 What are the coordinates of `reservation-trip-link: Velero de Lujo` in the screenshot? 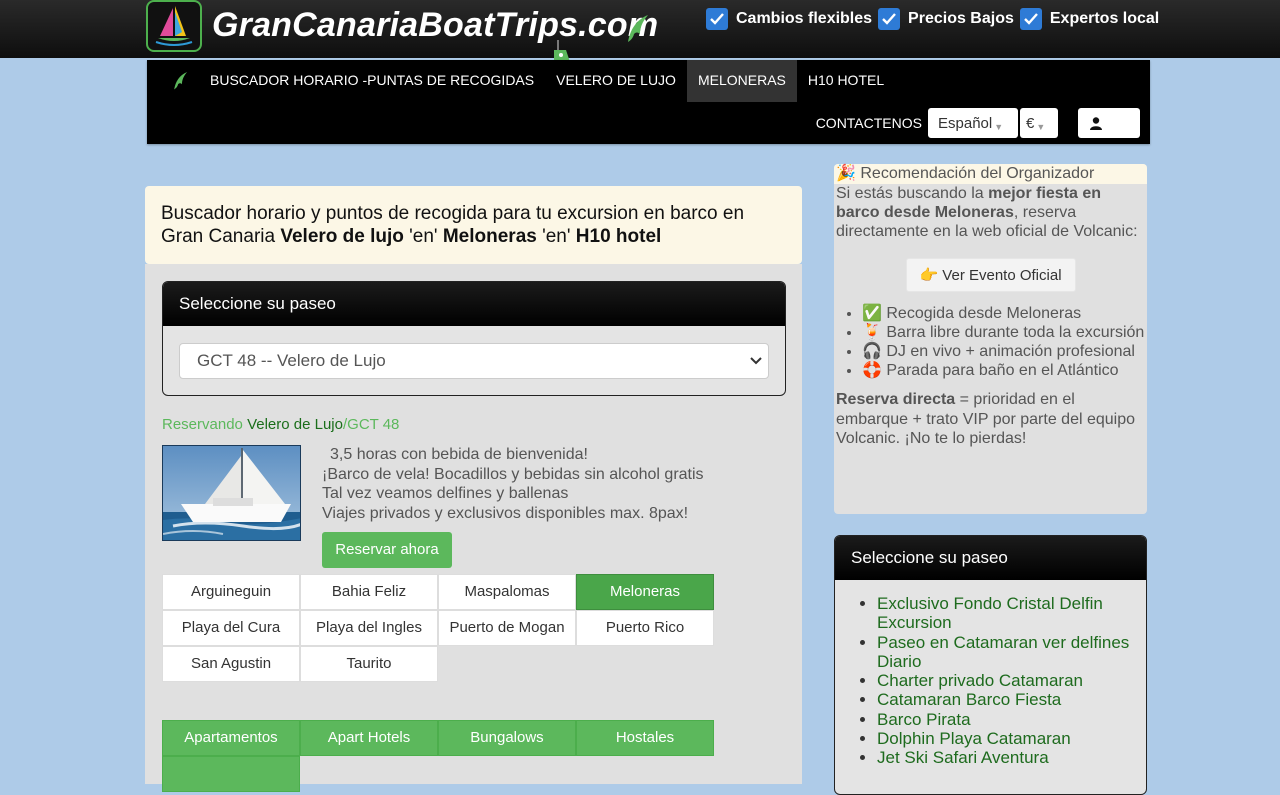 It's located at (295, 424).